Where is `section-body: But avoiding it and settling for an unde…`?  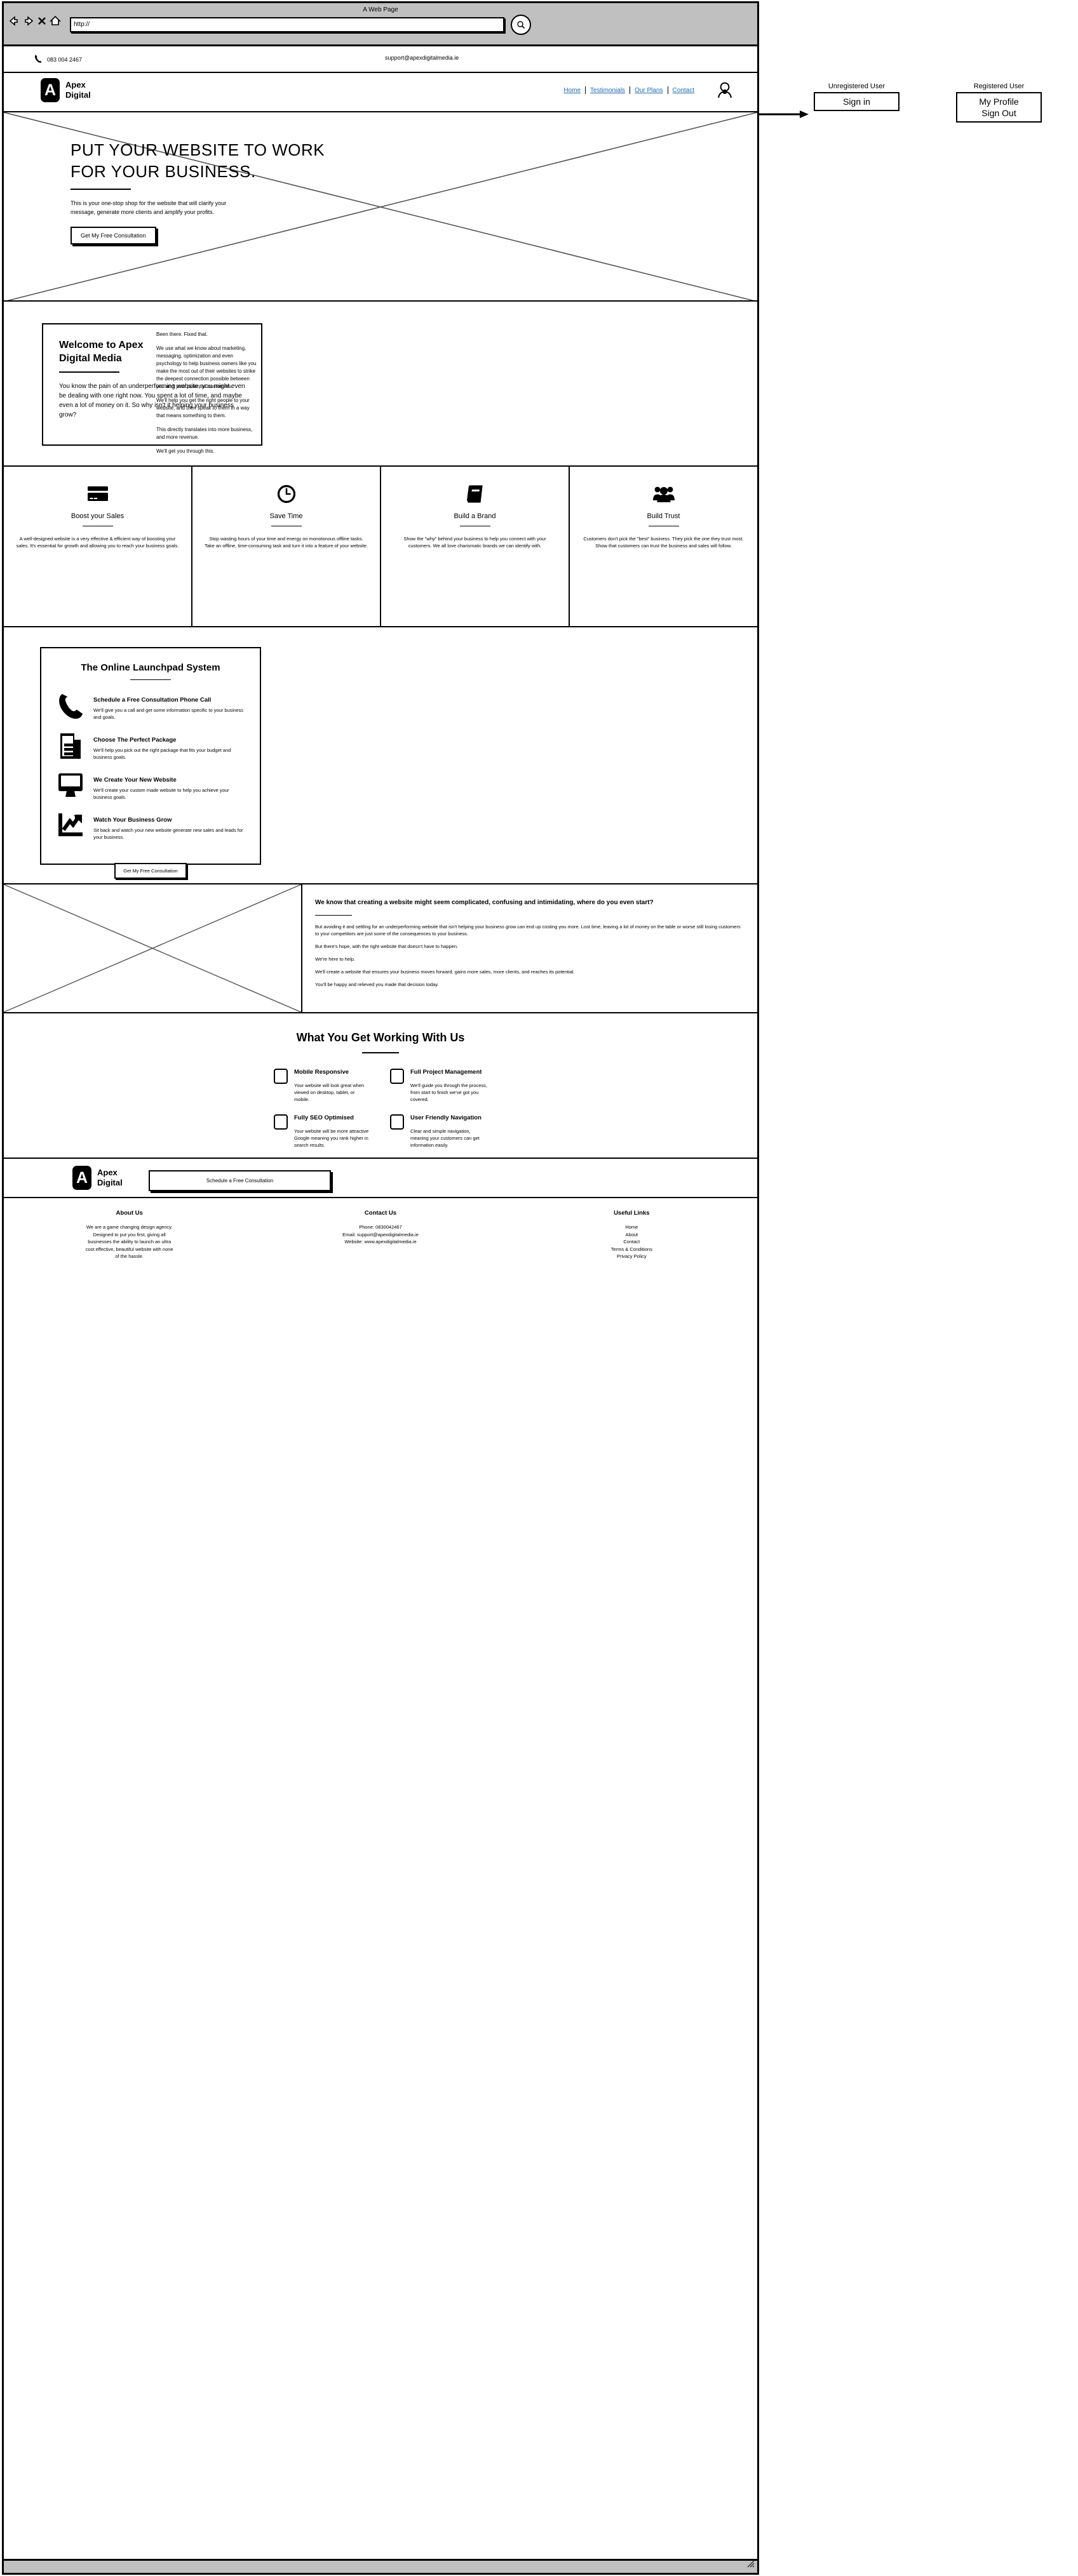
section-body: But avoiding it and settling for an unde… is located at coordinates (528, 955).